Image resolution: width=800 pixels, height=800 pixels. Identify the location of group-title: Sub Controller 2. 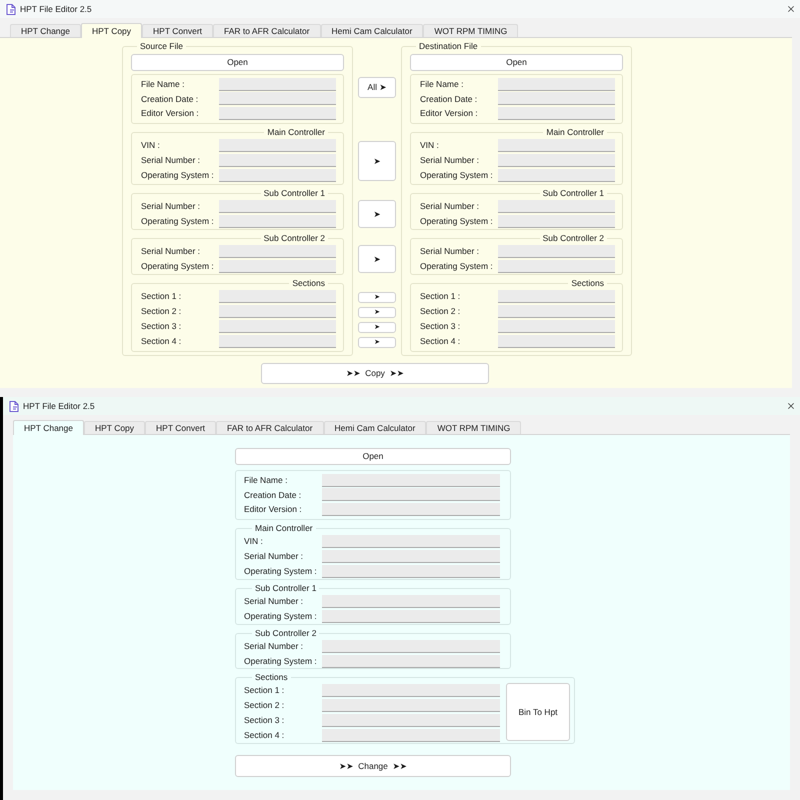
(286, 633).